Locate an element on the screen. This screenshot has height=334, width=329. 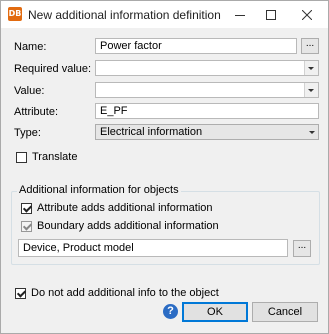
minimize-icon is located at coordinates (240, 15).